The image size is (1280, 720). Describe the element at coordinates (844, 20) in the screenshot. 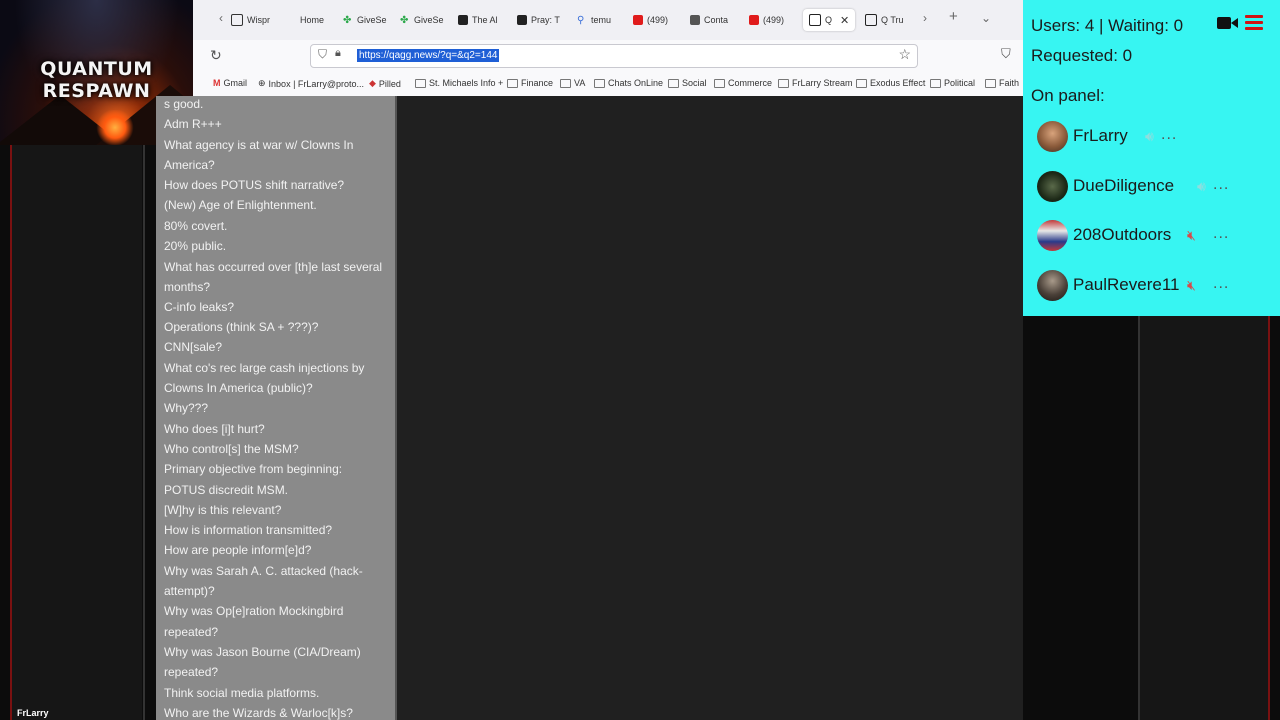

I see `close-tab-icon: ✕` at that location.